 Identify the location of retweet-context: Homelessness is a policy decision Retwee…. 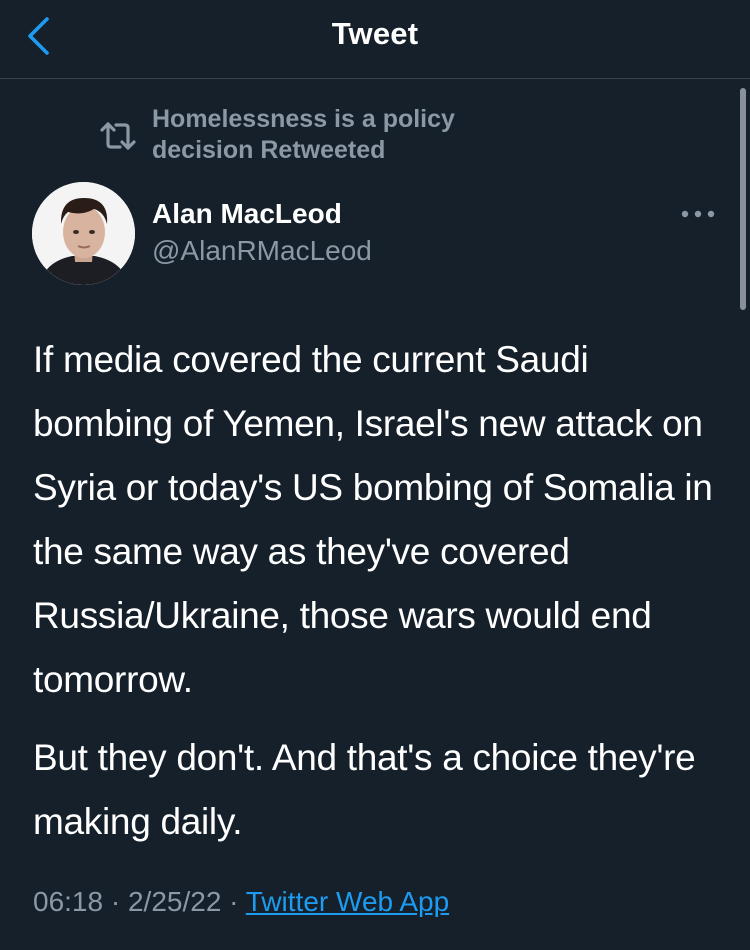
(295, 135).